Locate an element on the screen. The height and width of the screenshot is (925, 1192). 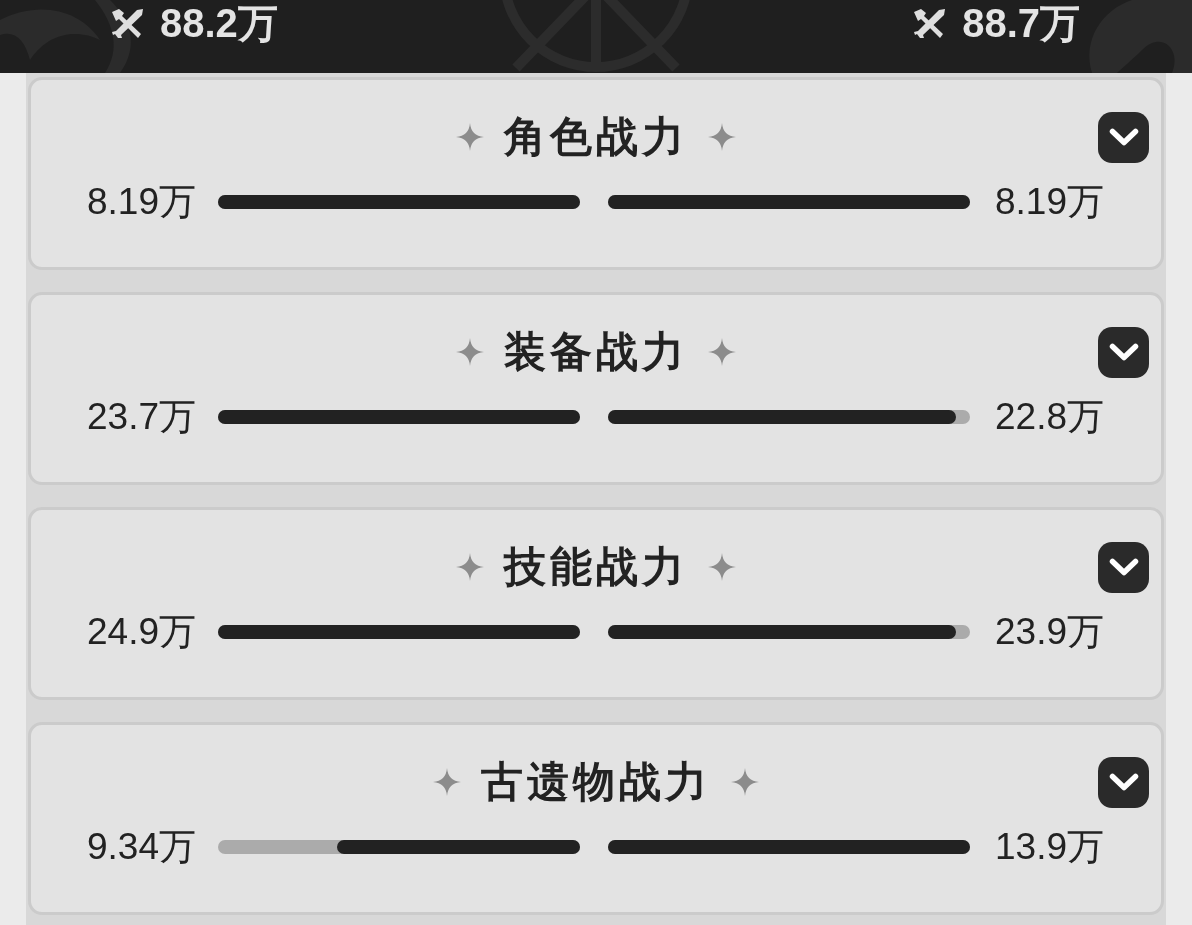
right-value: 23.9万 is located at coordinates (1049, 632).